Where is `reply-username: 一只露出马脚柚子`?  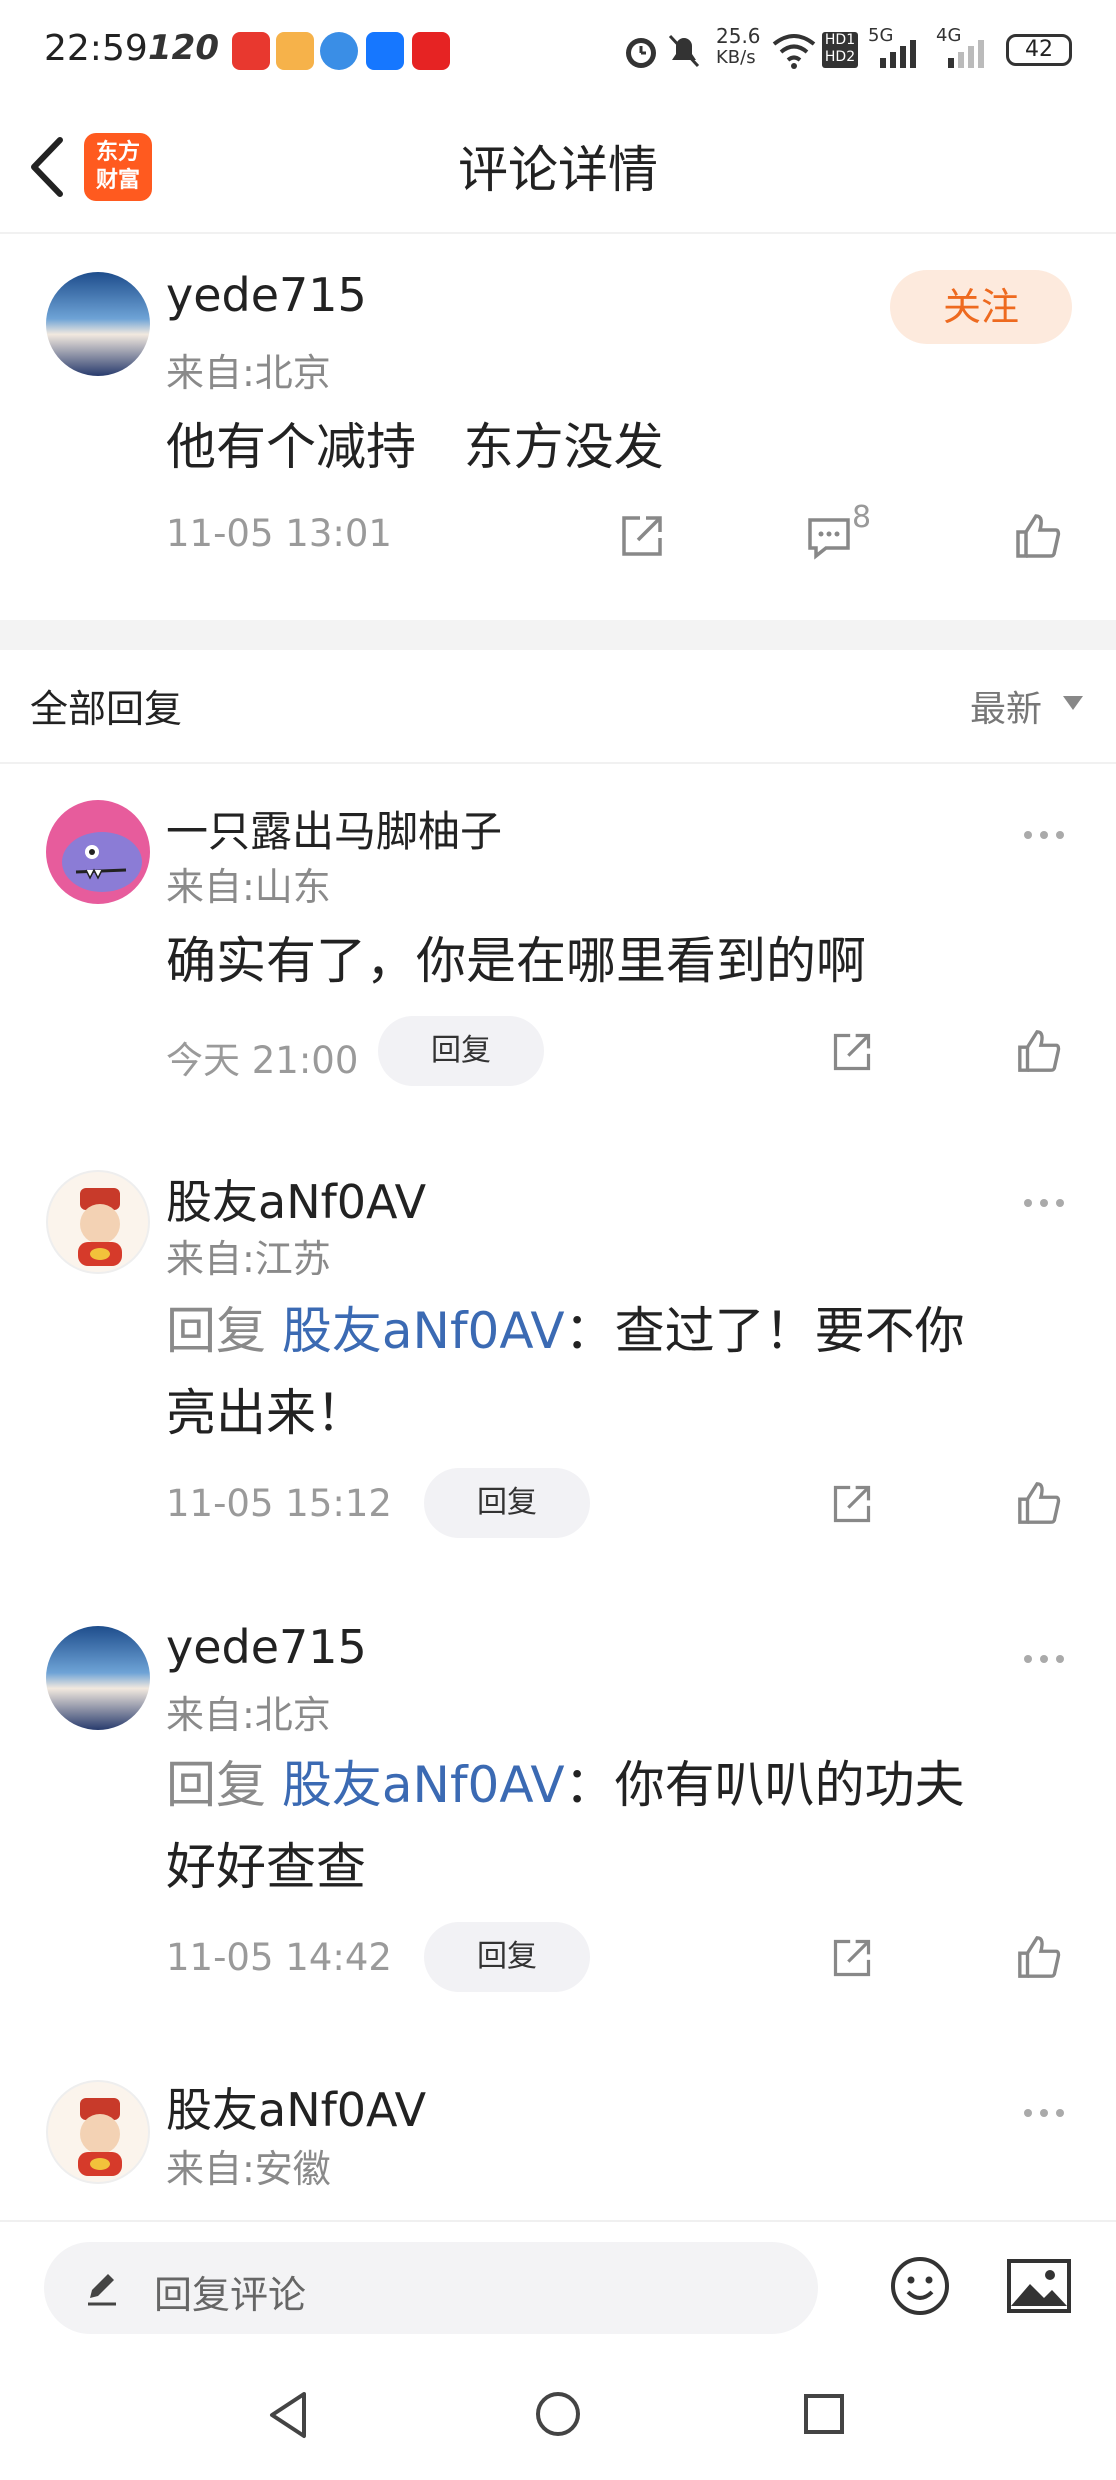
reply-username: 一只露出马脚柚子 is located at coordinates (334, 828).